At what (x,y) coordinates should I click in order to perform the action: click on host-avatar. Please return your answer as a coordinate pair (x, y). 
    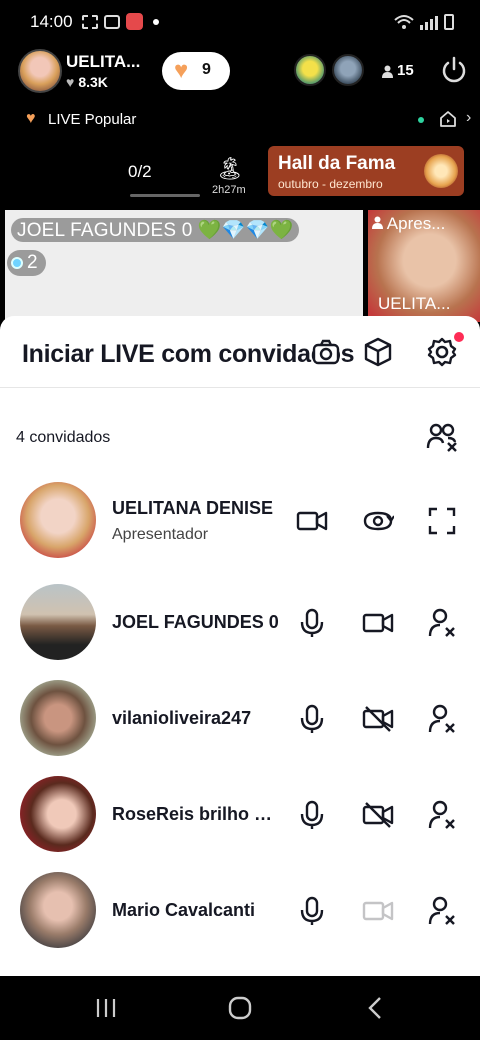
    Looking at the image, I should click on (40, 71).